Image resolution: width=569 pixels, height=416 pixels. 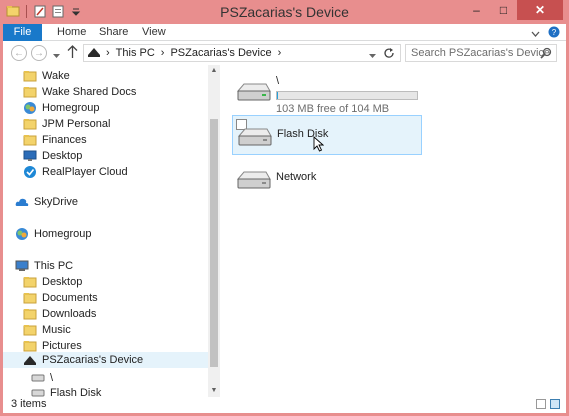 I want to click on nav-item-desktop-shortcut: Desktop, so click(x=52, y=156).